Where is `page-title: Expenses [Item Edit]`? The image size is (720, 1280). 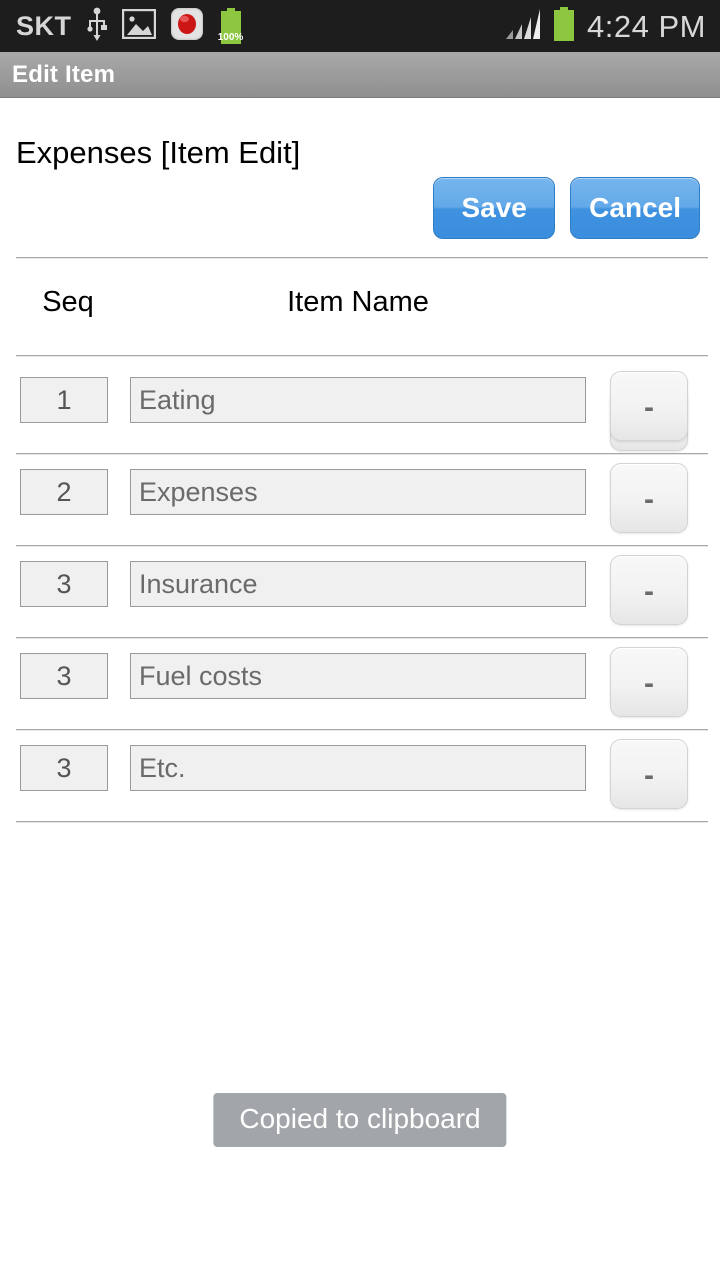 page-title: Expenses [Item Edit] is located at coordinates (158, 152).